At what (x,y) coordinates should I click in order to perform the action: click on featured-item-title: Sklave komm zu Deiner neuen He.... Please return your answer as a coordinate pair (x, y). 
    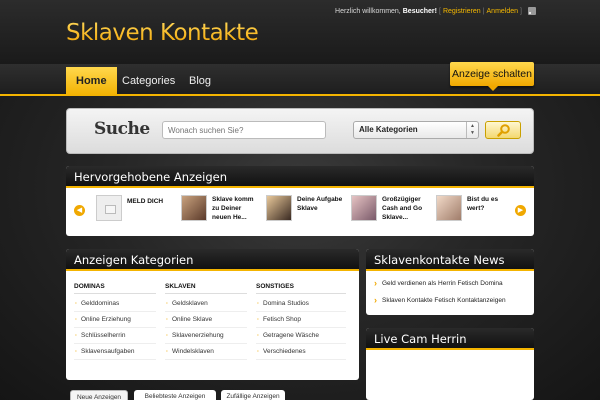
    Looking at the image, I should click on (236, 208).